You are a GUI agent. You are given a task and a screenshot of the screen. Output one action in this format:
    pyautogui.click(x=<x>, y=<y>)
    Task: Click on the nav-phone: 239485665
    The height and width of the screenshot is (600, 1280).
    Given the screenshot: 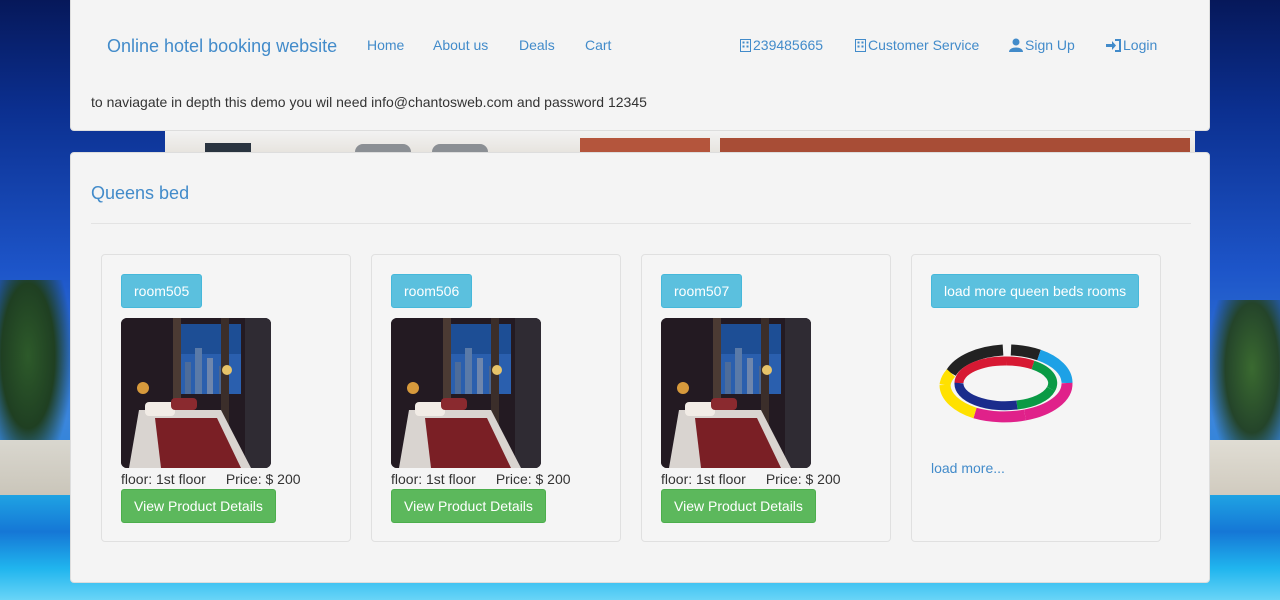 What is the action you would take?
    pyautogui.click(x=781, y=46)
    